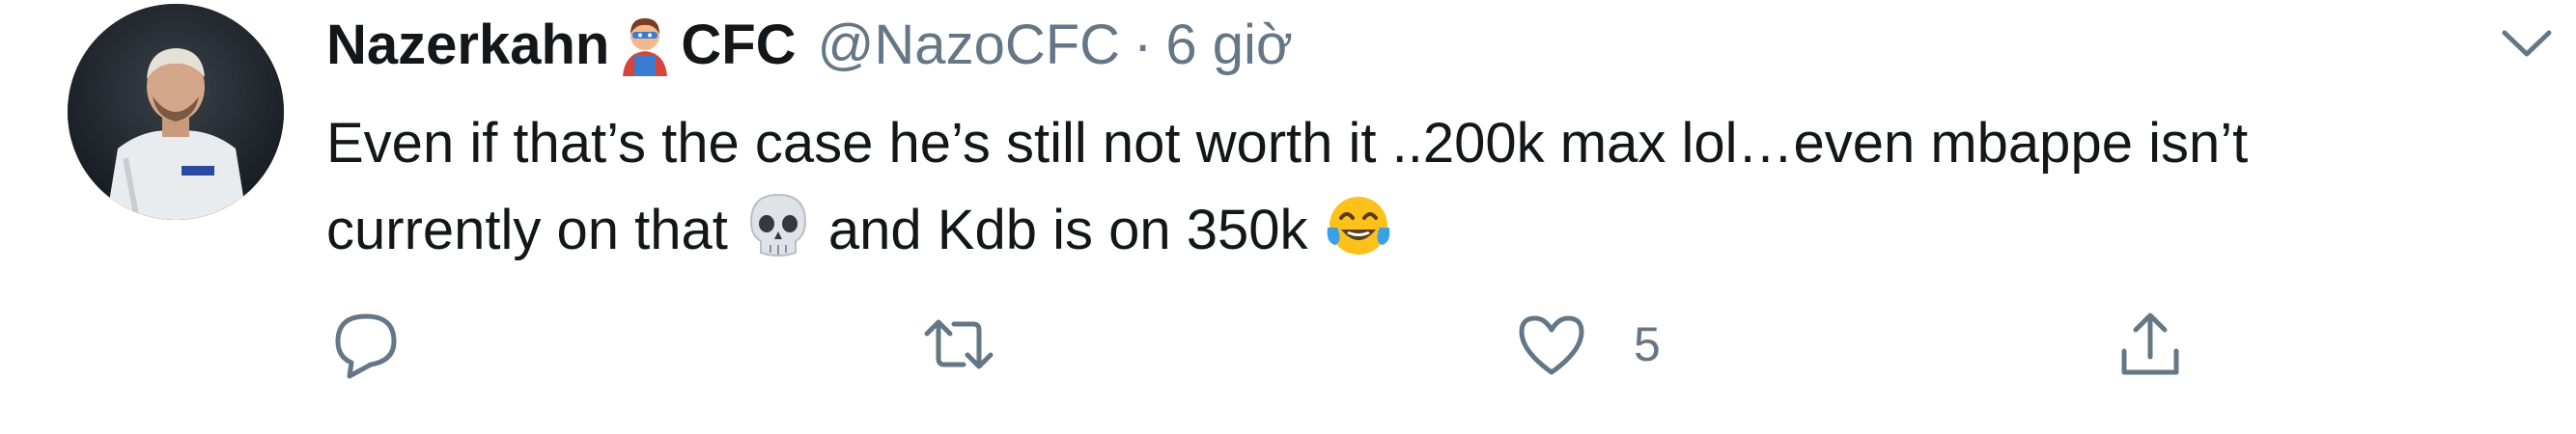 The image size is (2576, 434). What do you see at coordinates (527, 230) in the screenshot?
I see `tweet-text-segment: currently on that` at bounding box center [527, 230].